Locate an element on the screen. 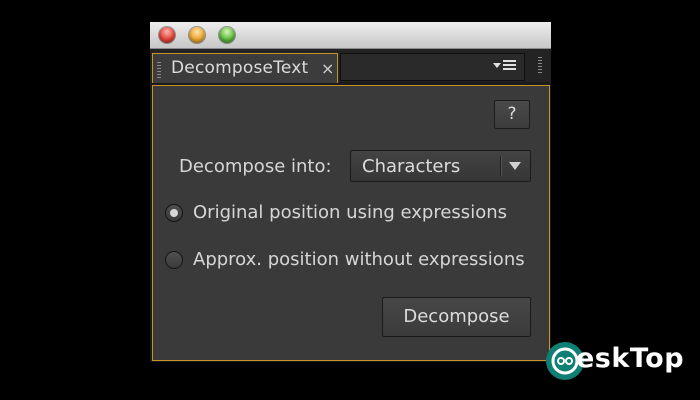  tab-bar-empty-area is located at coordinates (432, 67).